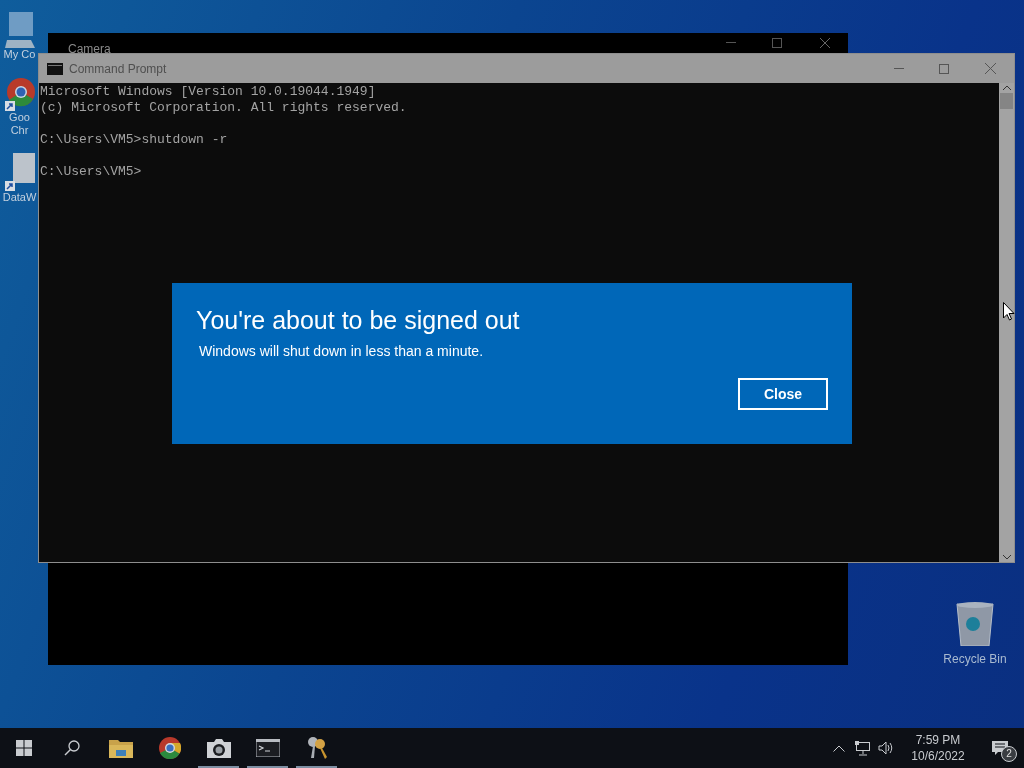 The image size is (1024, 768). What do you see at coordinates (1006, 322) in the screenshot?
I see `scrollbar` at bounding box center [1006, 322].